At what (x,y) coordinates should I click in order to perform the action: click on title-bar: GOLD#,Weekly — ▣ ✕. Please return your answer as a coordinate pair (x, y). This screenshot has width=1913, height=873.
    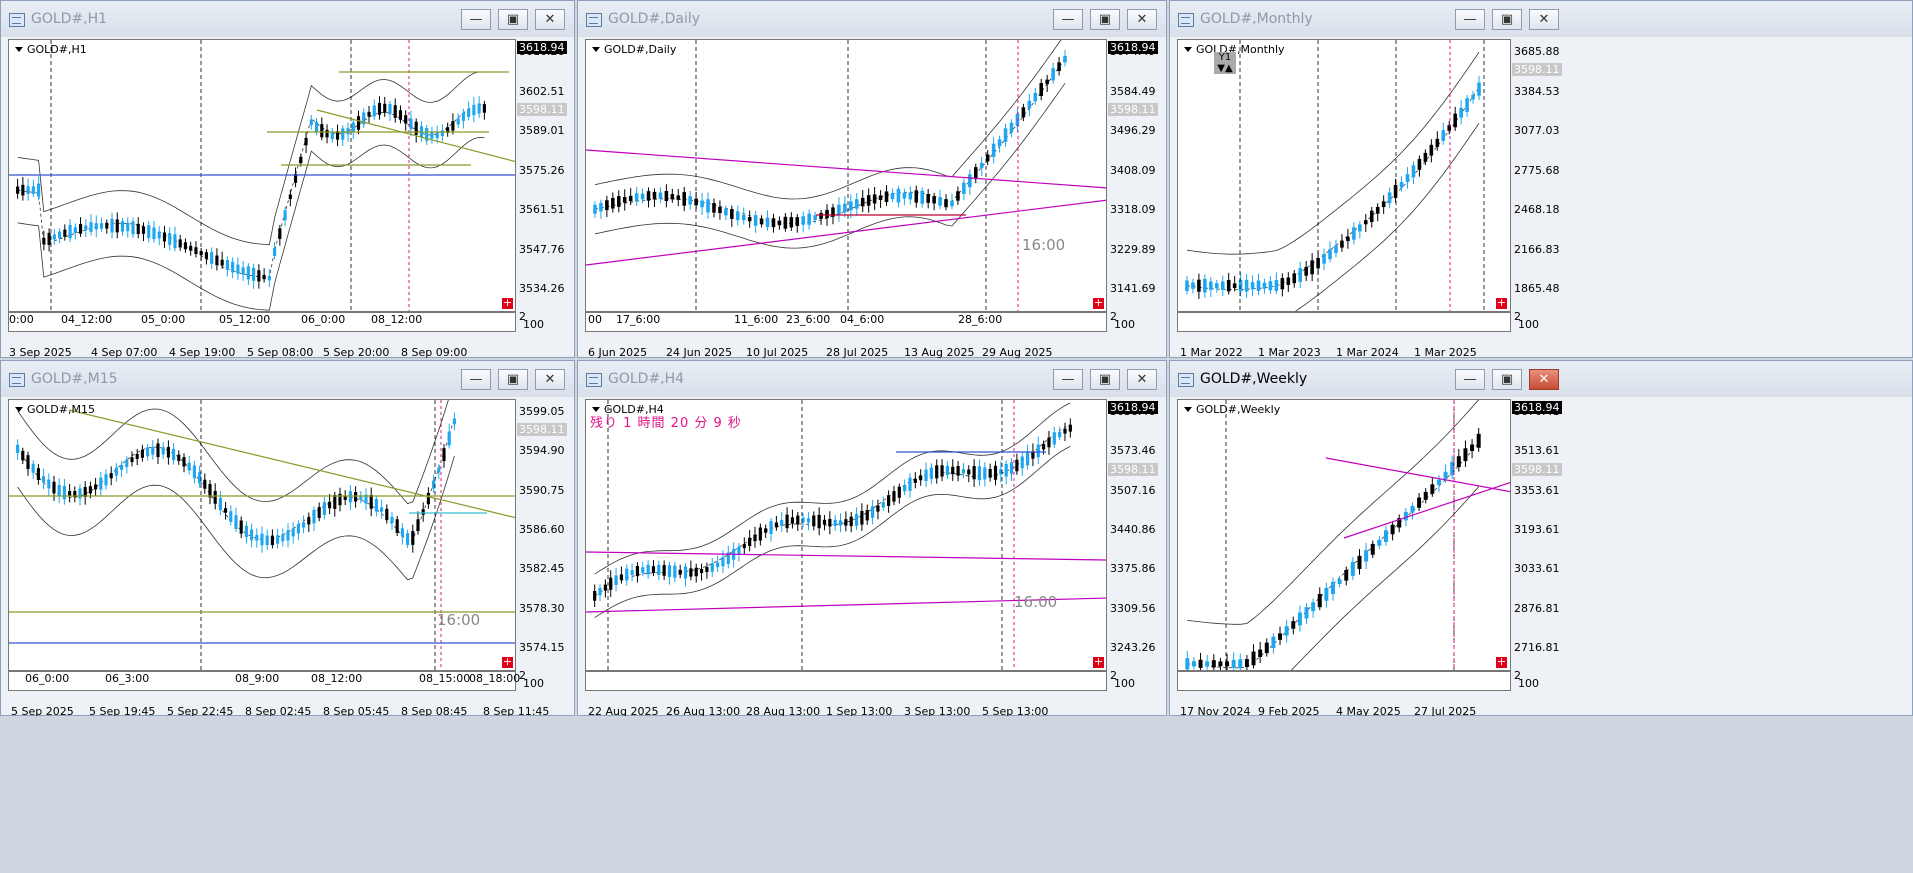
    Looking at the image, I should click on (1541, 379).